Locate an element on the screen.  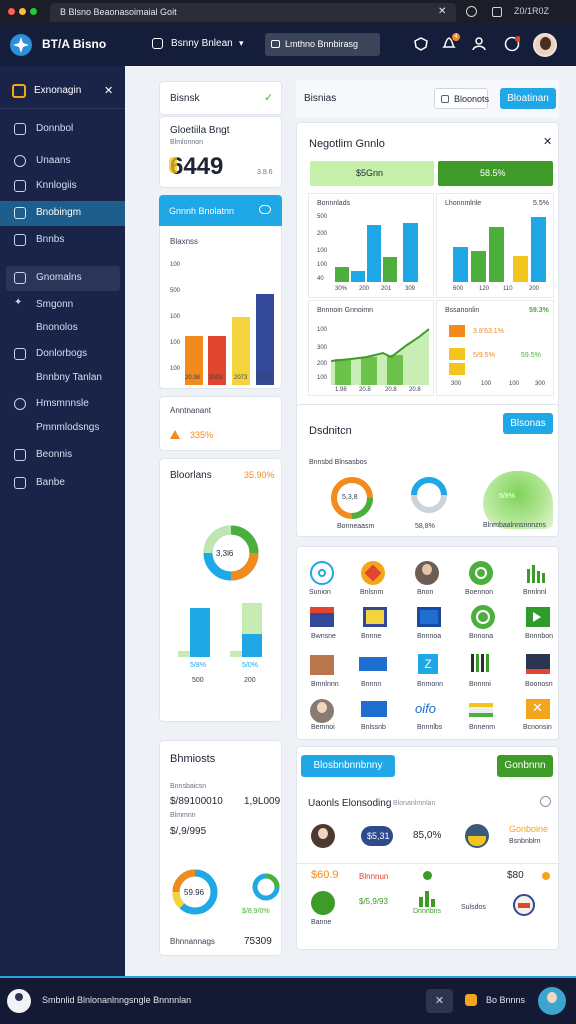
browser-tab: B Blsno Beaonasoimaial Goit ✕ is located at coordinates (253, 12).